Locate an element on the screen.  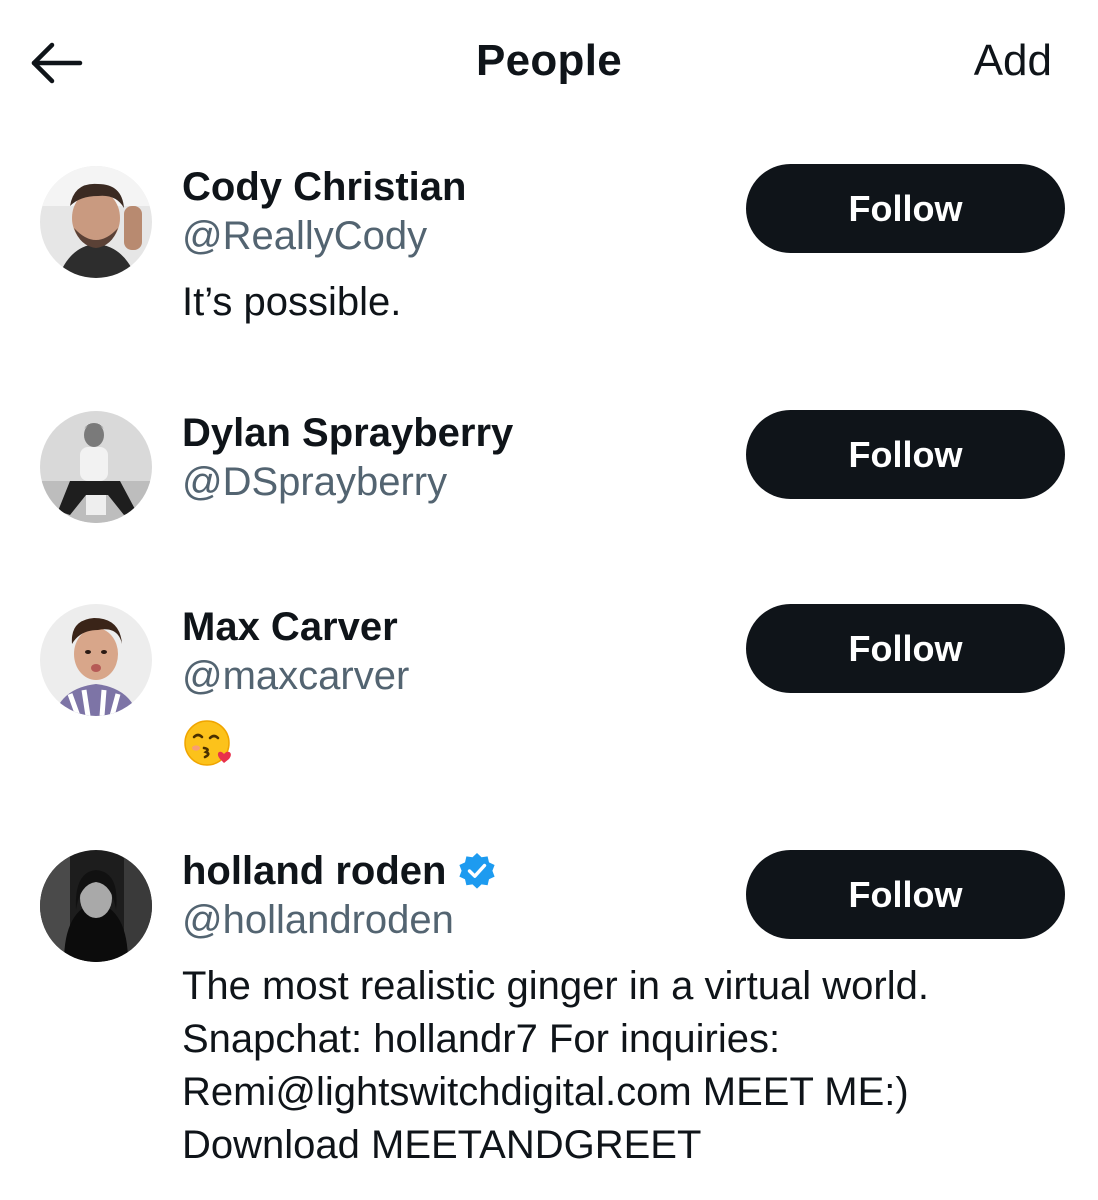
bio-line: Remi@lightswitchdigital.com MEET ME:) is located at coordinates (545, 1092).